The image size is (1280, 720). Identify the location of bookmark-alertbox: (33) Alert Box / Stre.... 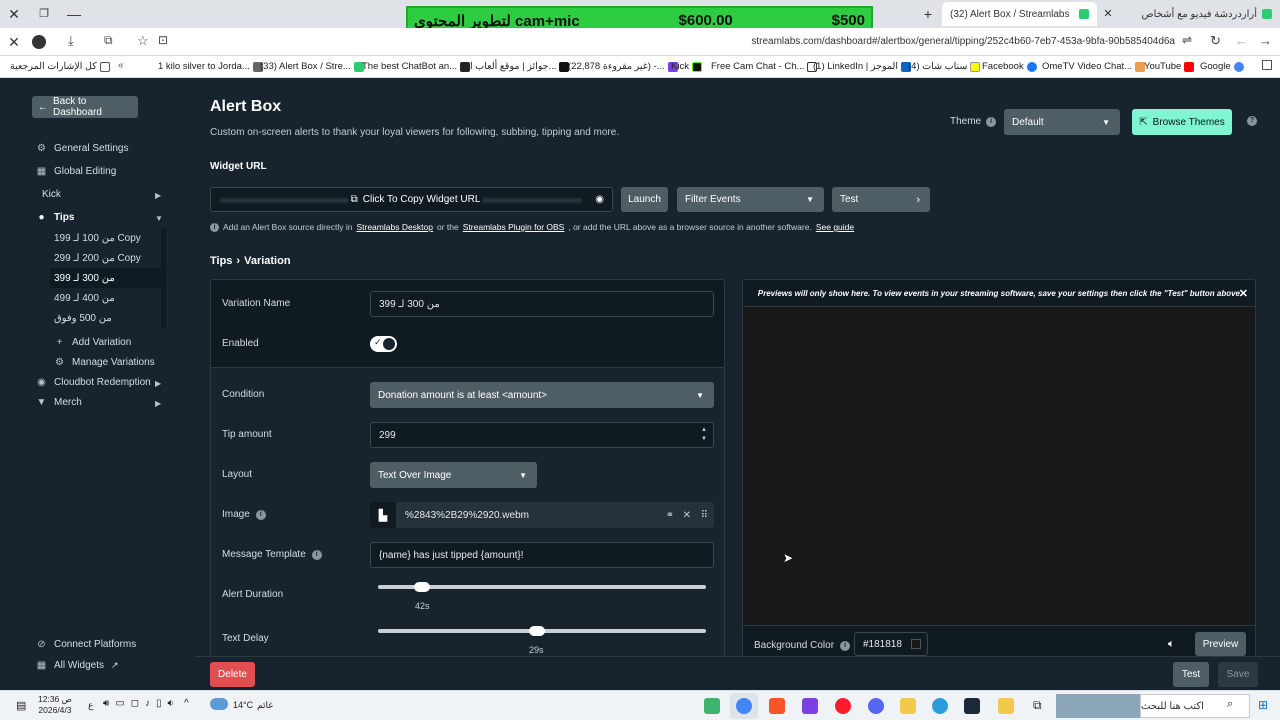
(312, 67).